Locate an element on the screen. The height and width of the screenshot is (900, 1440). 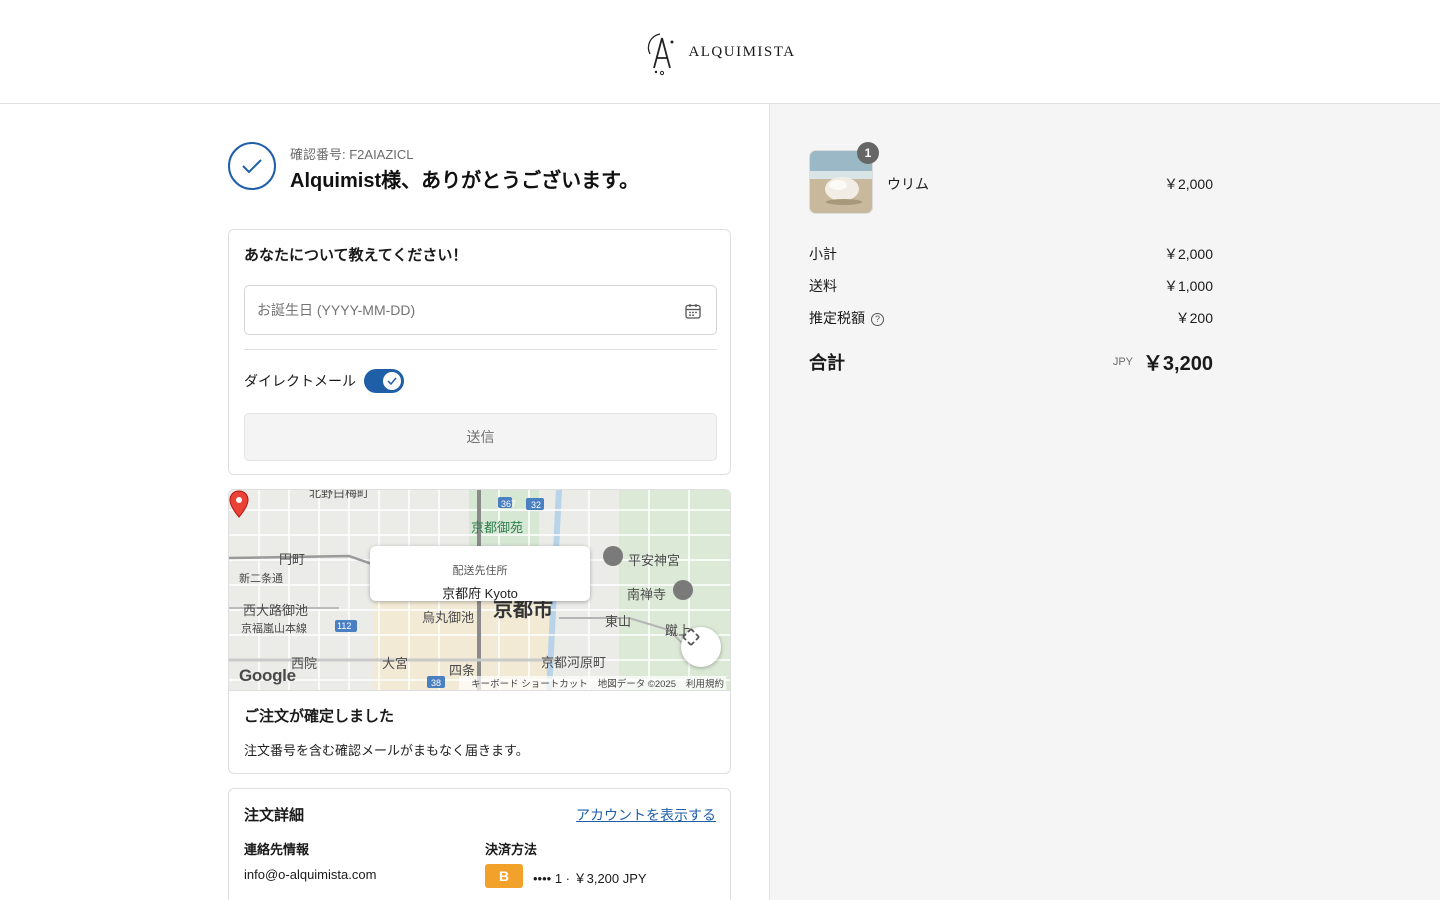
confirmation-number: 確認番号: F2AIAZICL is located at coordinates (352, 154).